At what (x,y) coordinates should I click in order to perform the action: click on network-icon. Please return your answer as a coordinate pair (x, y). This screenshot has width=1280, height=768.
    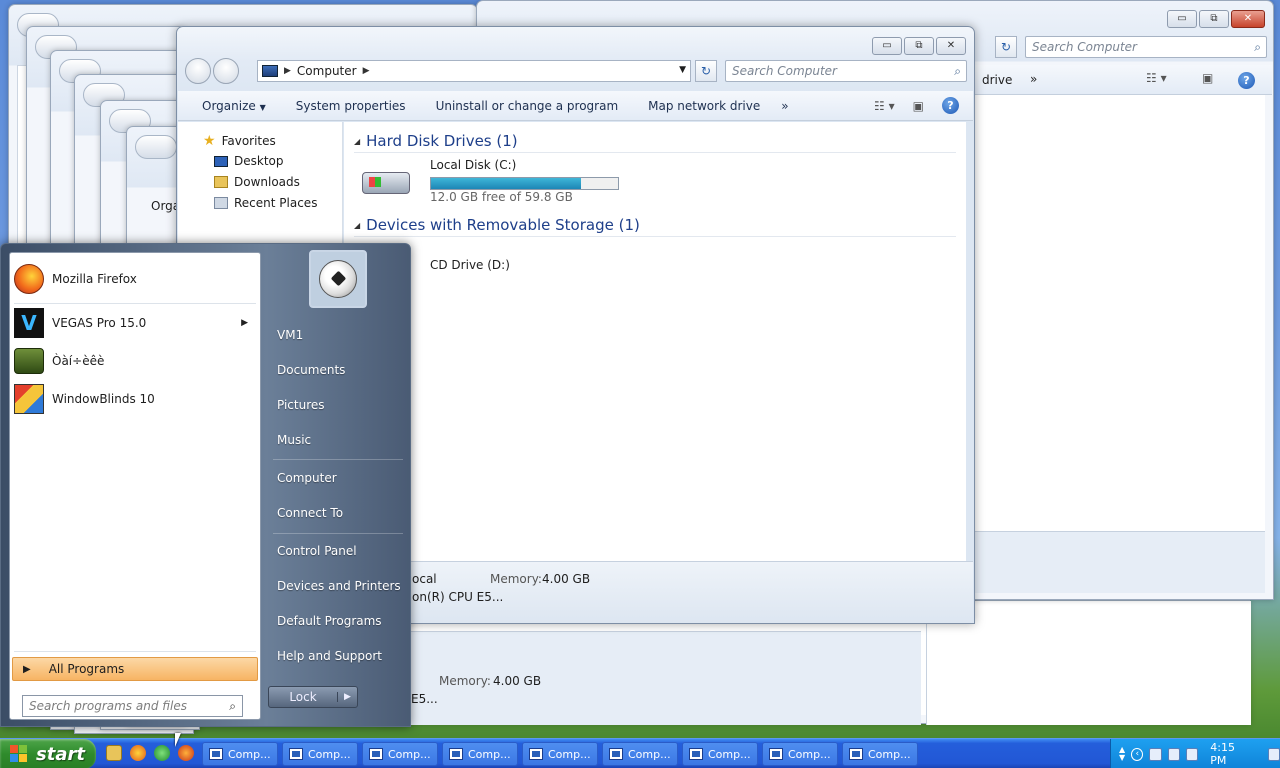
    Looking at the image, I should click on (1173, 754).